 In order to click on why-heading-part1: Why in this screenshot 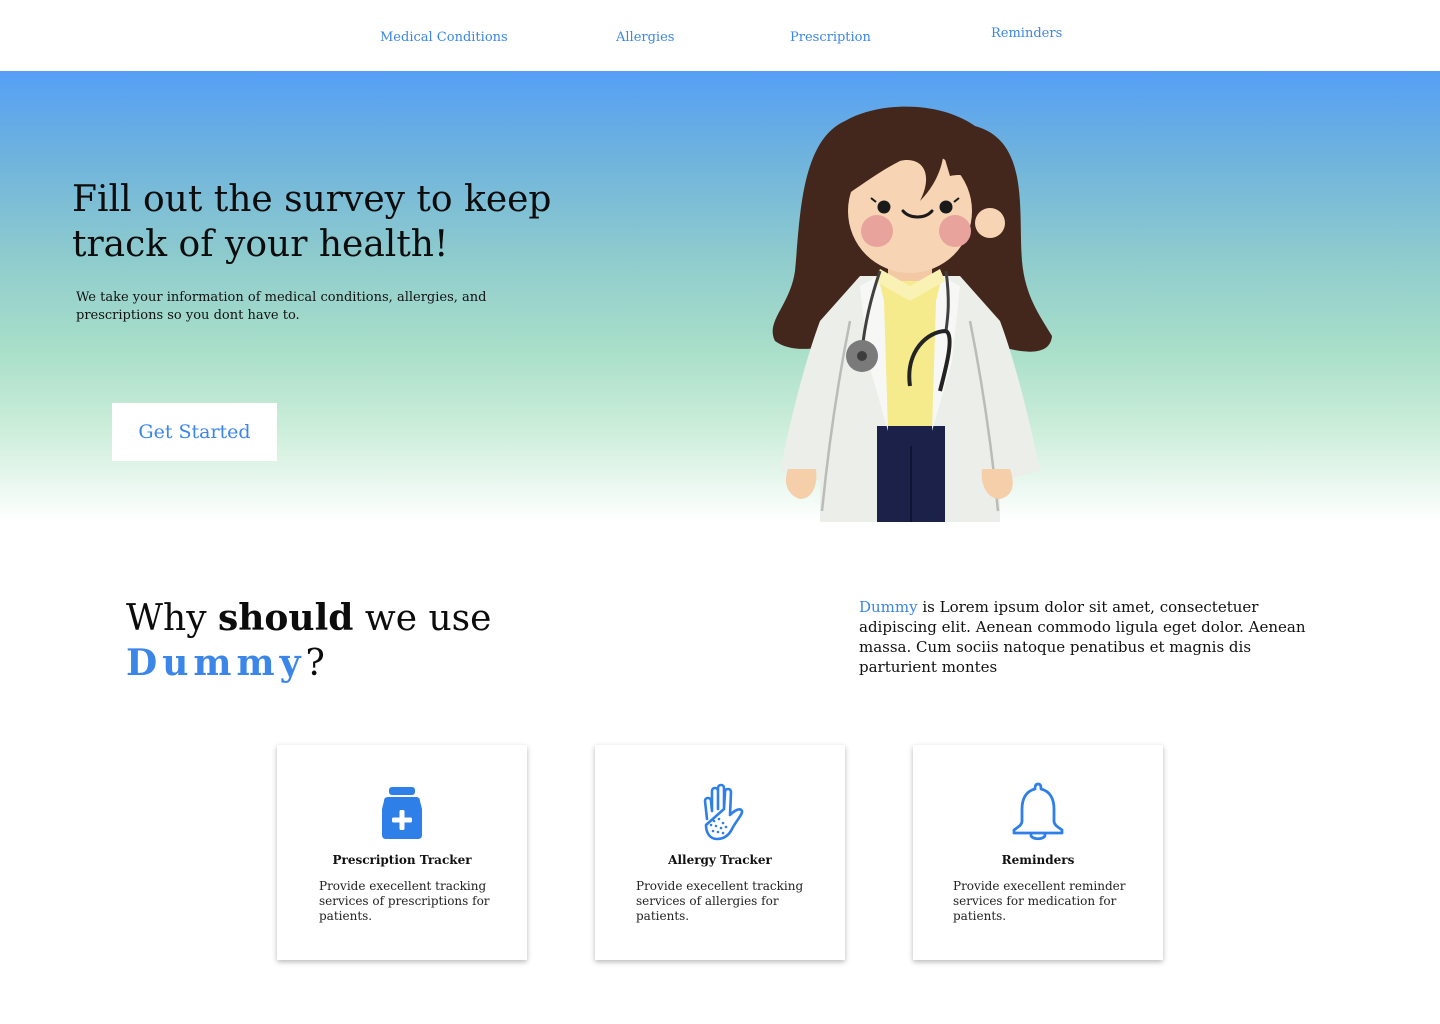, I will do `click(172, 618)`.